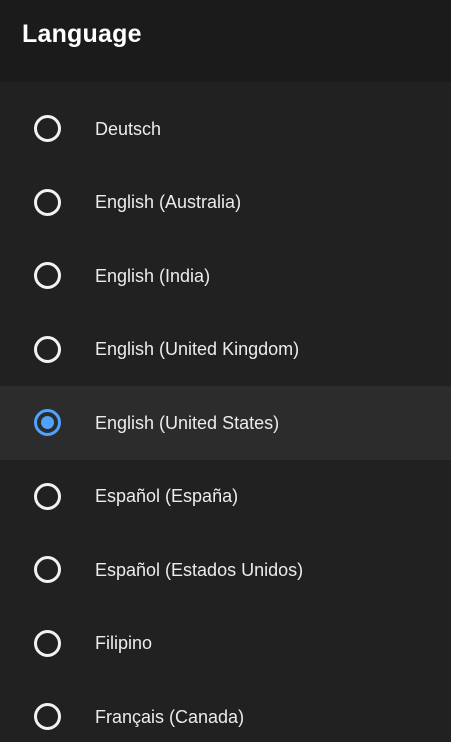  I want to click on language-item-english-india: English (India), so click(225, 276).